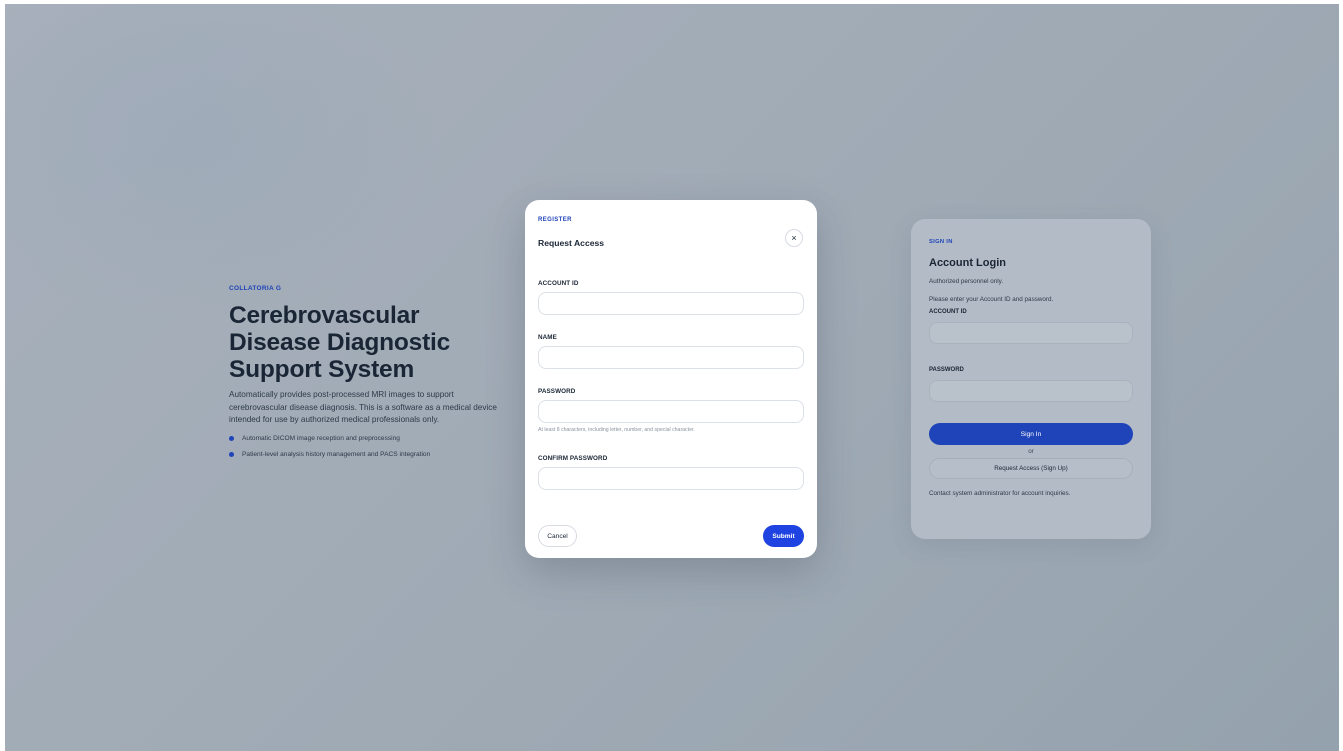  What do you see at coordinates (558, 283) in the screenshot?
I see `account-id-label: ACCOUNT ID` at bounding box center [558, 283].